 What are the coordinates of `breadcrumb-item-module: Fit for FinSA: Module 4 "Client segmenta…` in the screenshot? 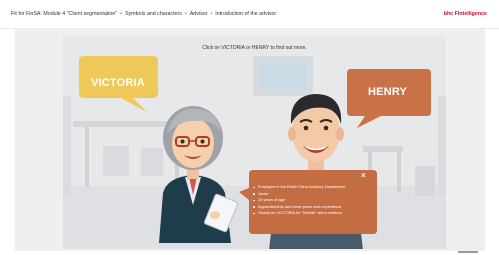 It's located at (64, 14).